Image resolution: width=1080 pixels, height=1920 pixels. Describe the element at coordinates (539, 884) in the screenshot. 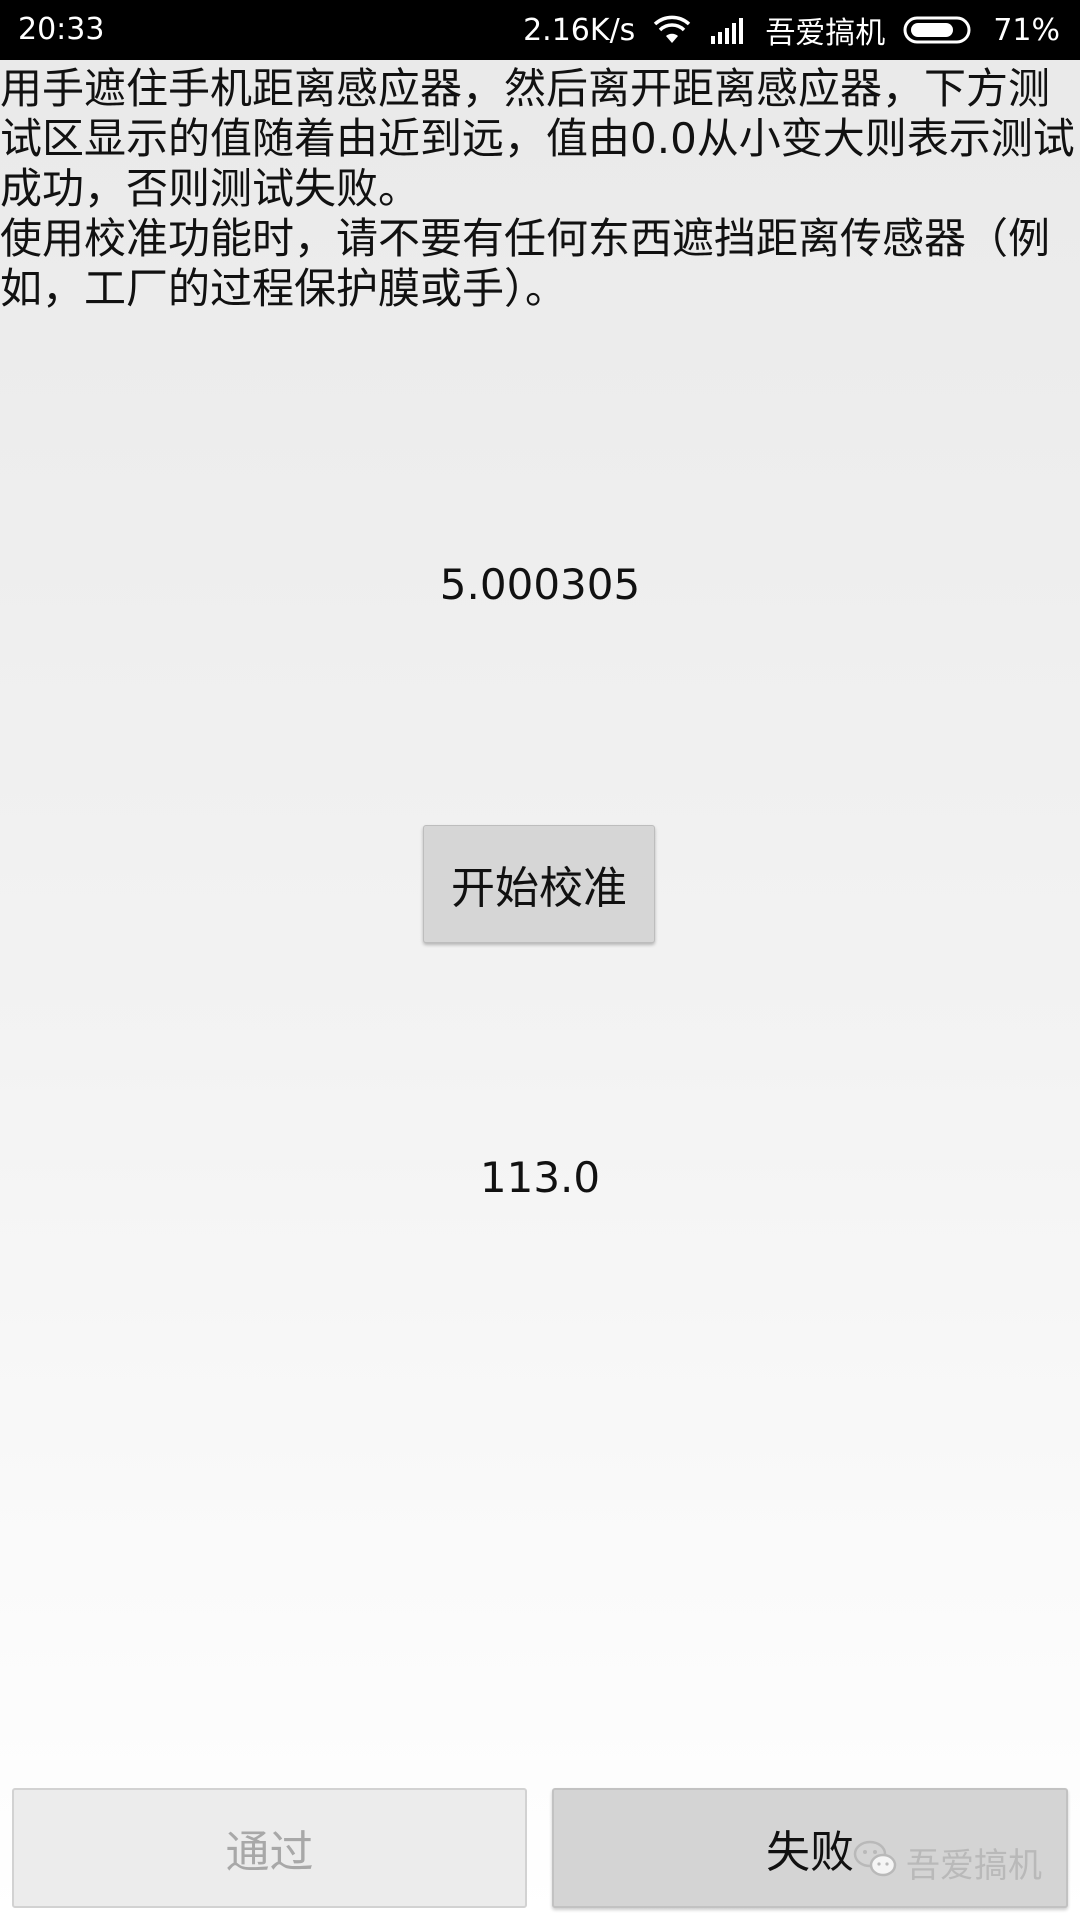

I see `start-calibration-button: 开始校准` at that location.